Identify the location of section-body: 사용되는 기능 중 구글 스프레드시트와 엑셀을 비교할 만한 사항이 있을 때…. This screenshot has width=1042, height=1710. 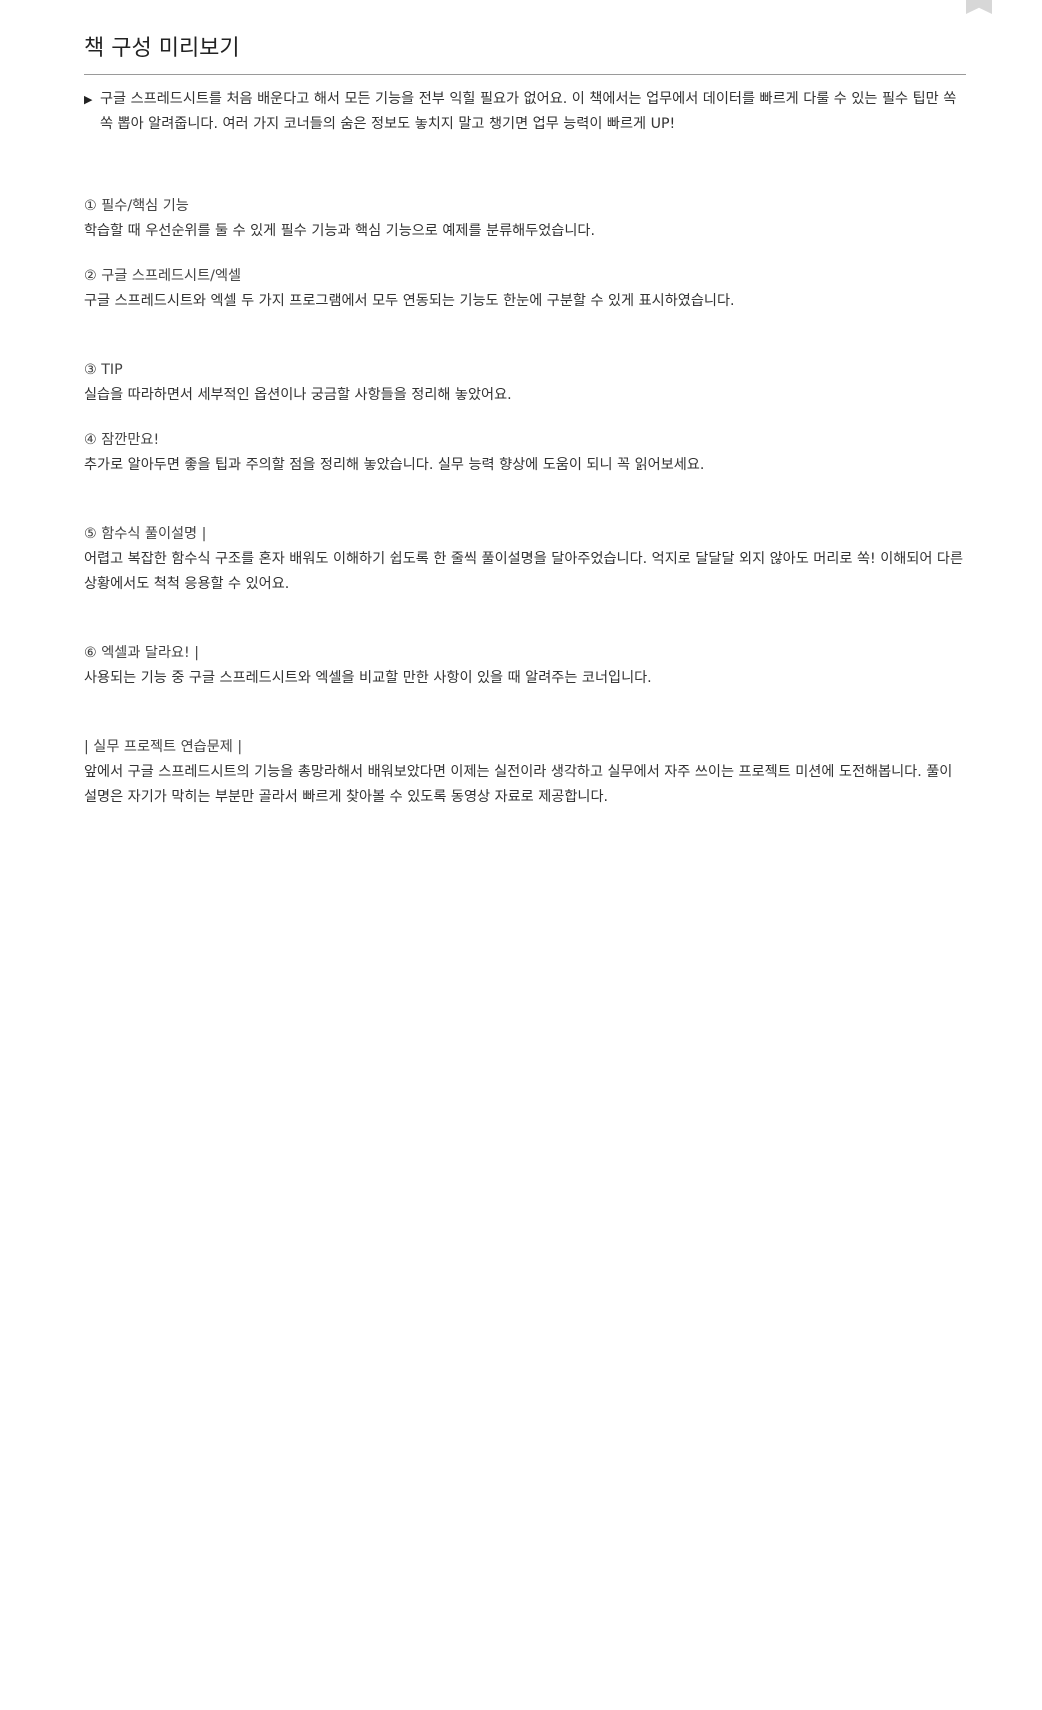
(368, 678).